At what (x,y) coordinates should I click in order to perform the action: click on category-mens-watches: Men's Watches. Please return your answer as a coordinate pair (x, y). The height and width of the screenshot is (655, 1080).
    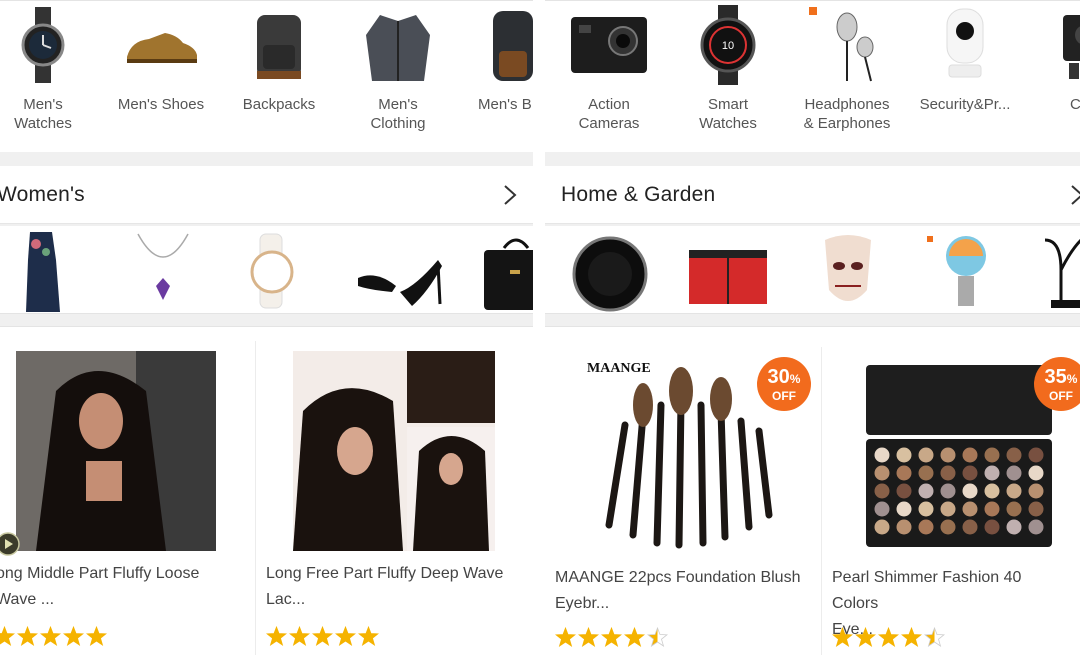
    Looking at the image, I should click on (50, 75).